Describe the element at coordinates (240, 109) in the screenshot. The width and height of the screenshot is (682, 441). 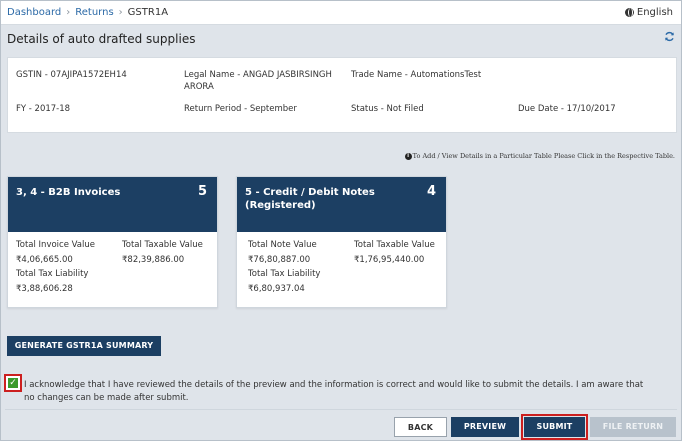
I see `return-period: Return Period - September` at that location.